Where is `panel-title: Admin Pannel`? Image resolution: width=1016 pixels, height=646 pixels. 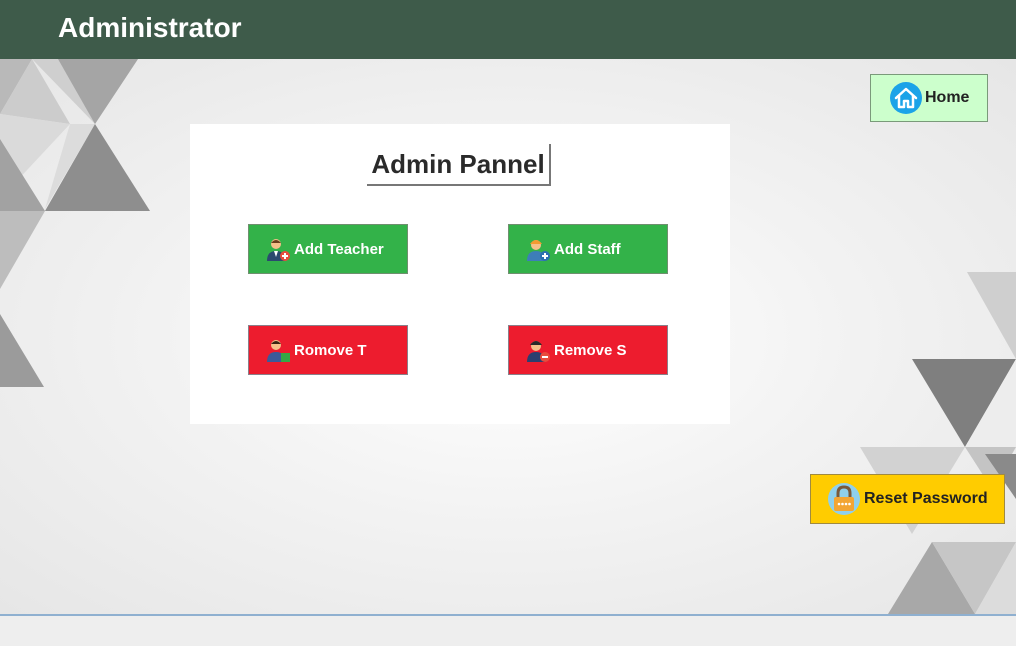
panel-title: Admin Pannel is located at coordinates (459, 165).